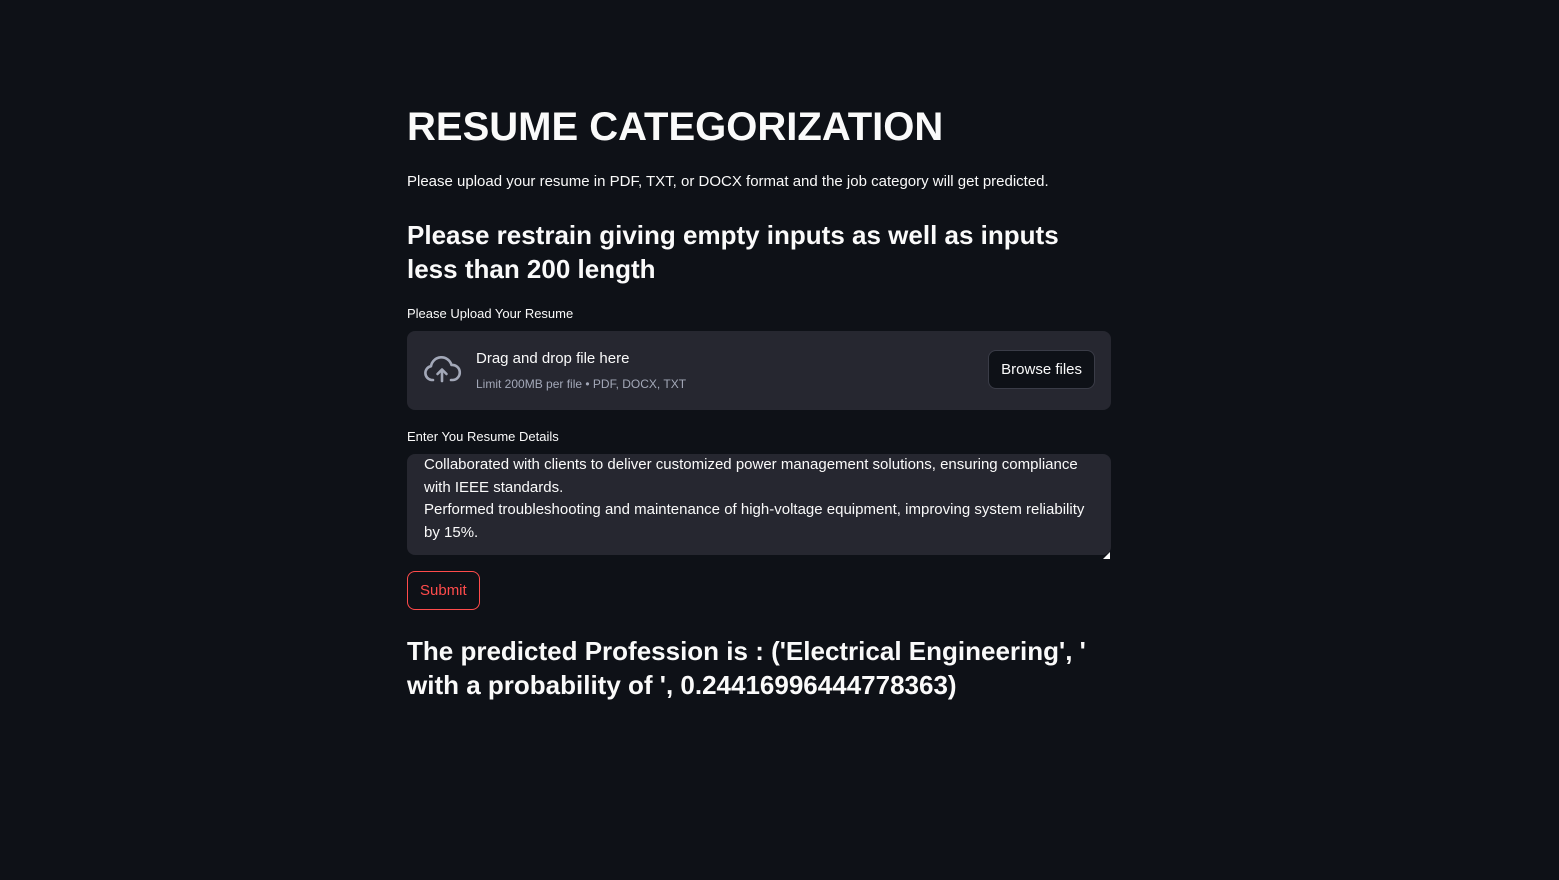  What do you see at coordinates (490, 313) in the screenshot?
I see `upload-label: Please Upload Your Resume` at bounding box center [490, 313].